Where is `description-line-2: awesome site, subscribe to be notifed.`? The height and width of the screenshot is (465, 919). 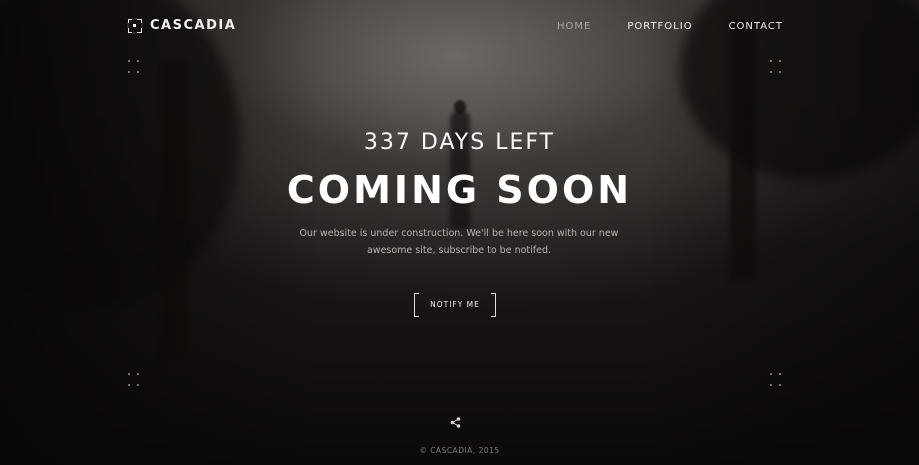
description-line-2: awesome site, subscribe to be notifed. is located at coordinates (459, 250).